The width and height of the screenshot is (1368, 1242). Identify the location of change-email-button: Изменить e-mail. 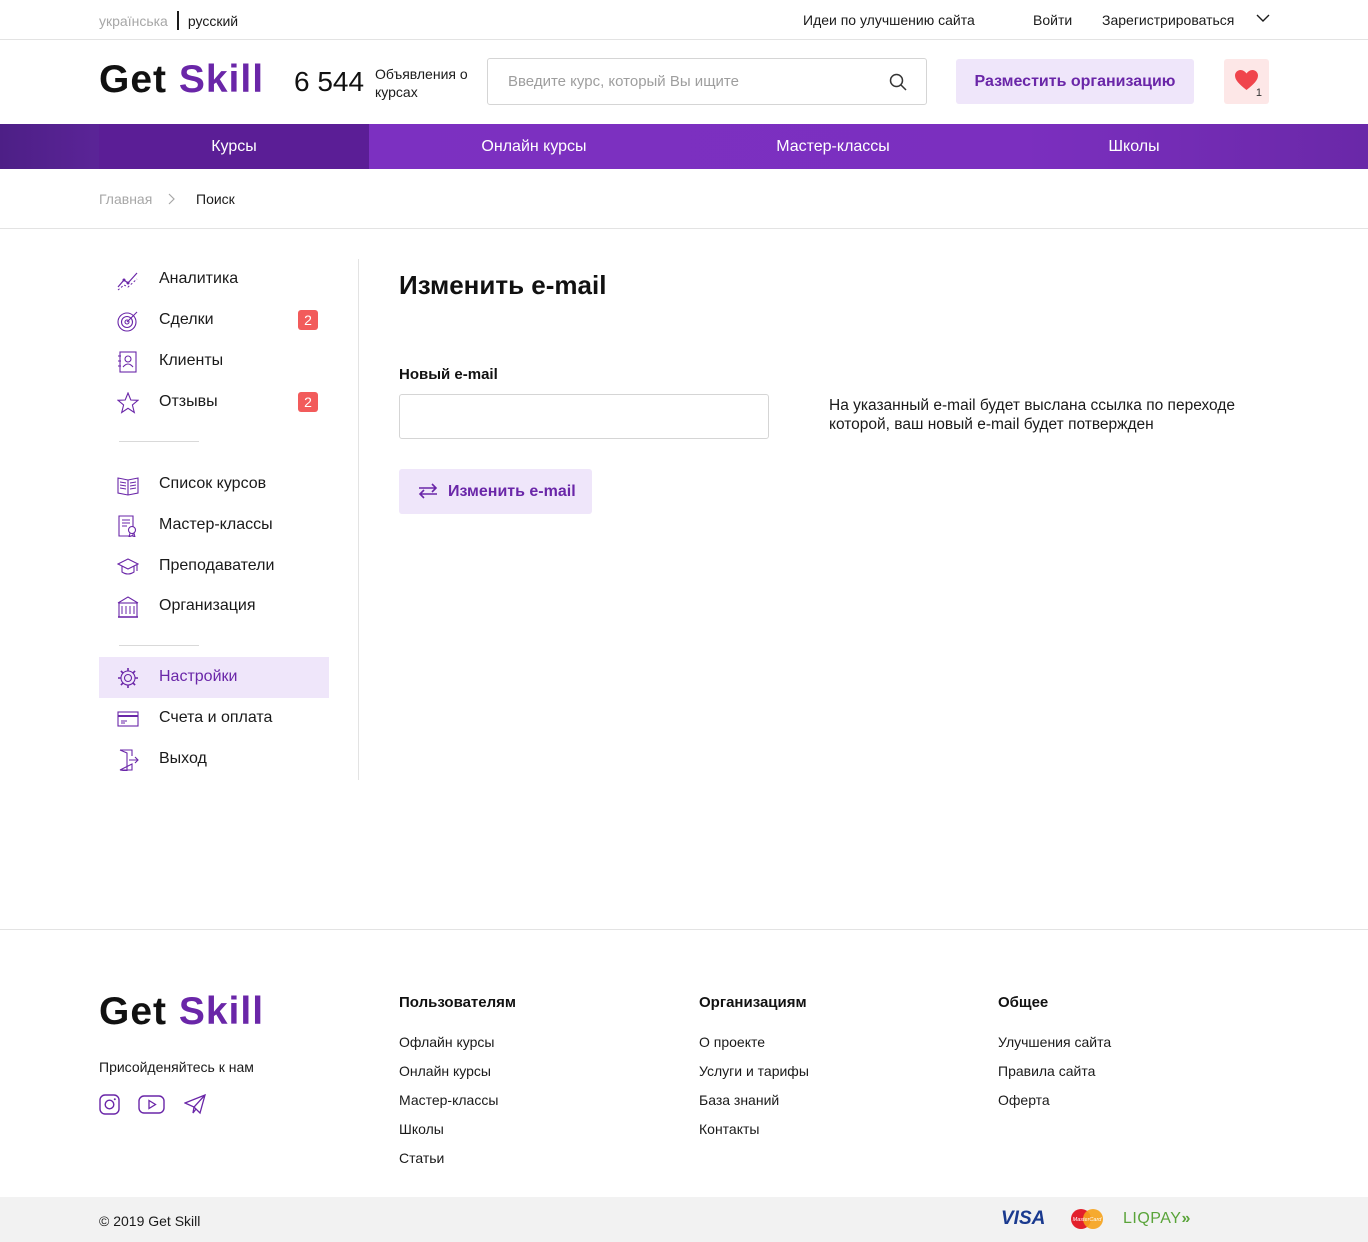
(495, 491).